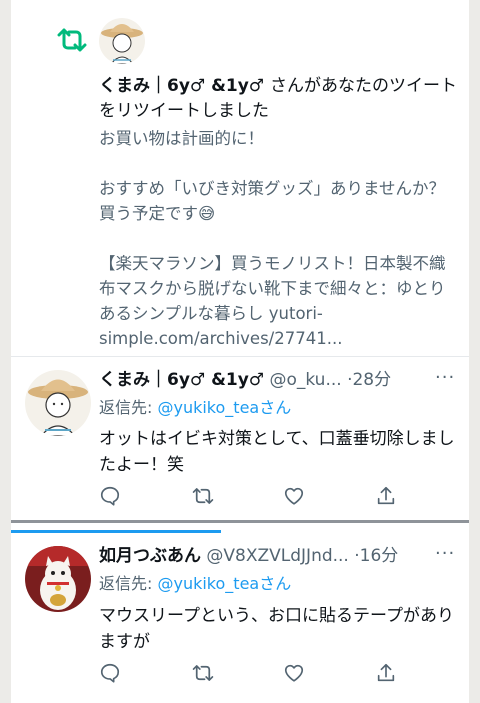 This screenshot has height=703, width=480. What do you see at coordinates (279, 99) in the screenshot?
I see `notification-text: くまみ｜6y♂ &1y♂ さんがあなたのツイートをリツイートしました` at bounding box center [279, 99].